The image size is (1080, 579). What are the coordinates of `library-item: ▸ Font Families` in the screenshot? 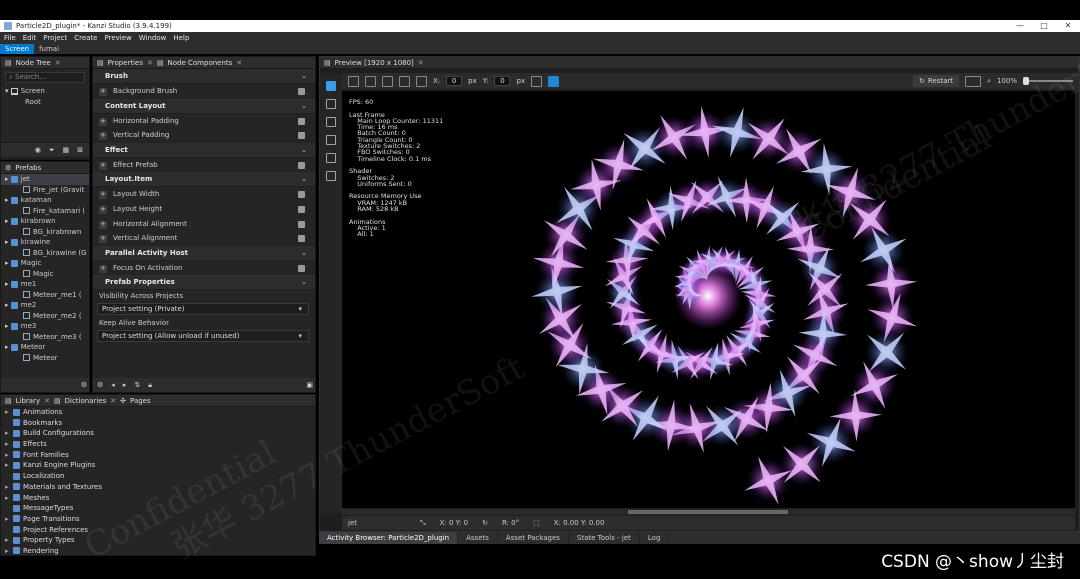 It's located at (158, 455).